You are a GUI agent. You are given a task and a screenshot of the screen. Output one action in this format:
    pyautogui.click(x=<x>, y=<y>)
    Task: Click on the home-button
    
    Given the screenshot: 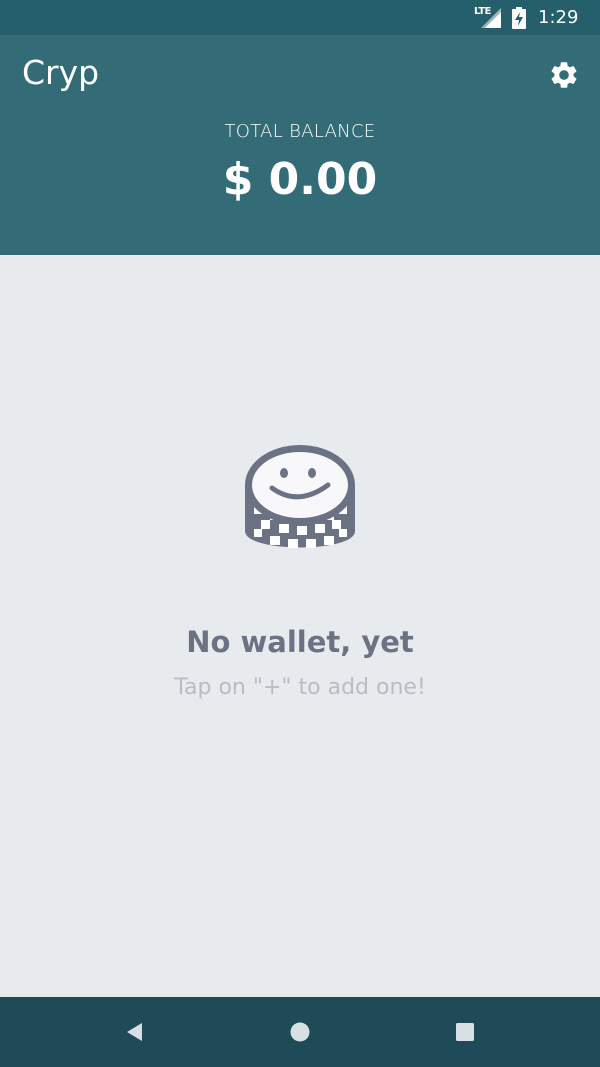 What is the action you would take?
    pyautogui.click(x=300, y=1032)
    